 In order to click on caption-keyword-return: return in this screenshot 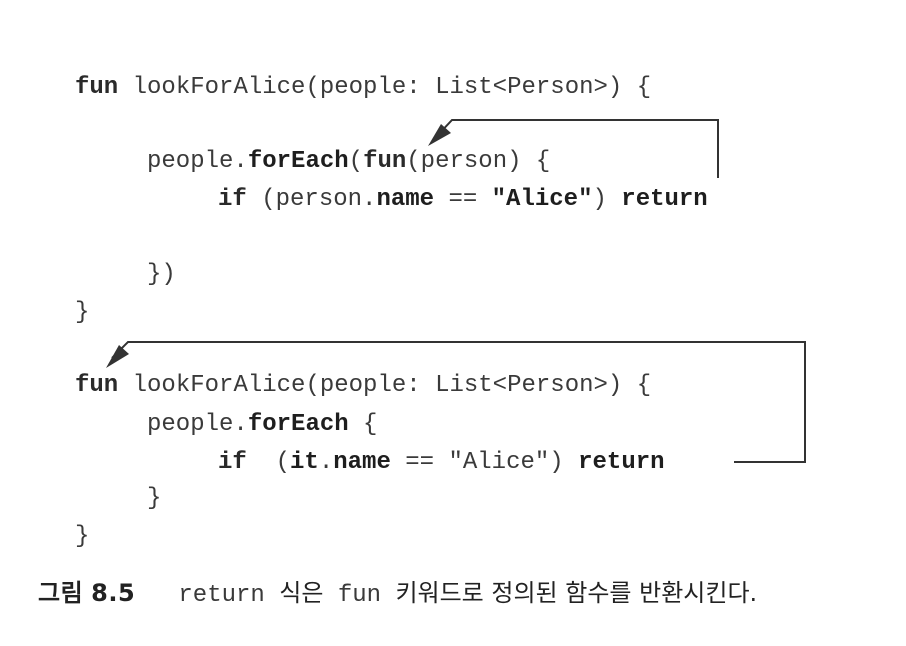, I will do `click(221, 595)`.